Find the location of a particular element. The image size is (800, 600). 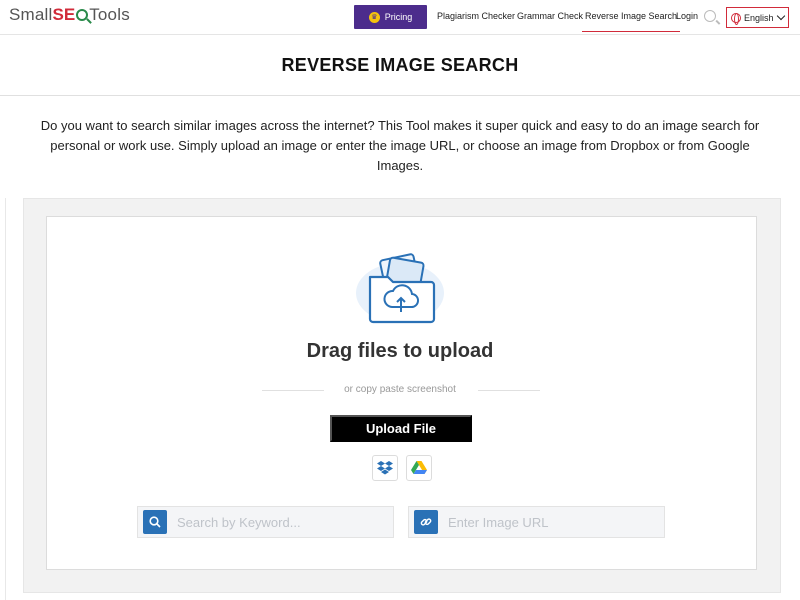

pricing-label: Pricing is located at coordinates (398, 17).